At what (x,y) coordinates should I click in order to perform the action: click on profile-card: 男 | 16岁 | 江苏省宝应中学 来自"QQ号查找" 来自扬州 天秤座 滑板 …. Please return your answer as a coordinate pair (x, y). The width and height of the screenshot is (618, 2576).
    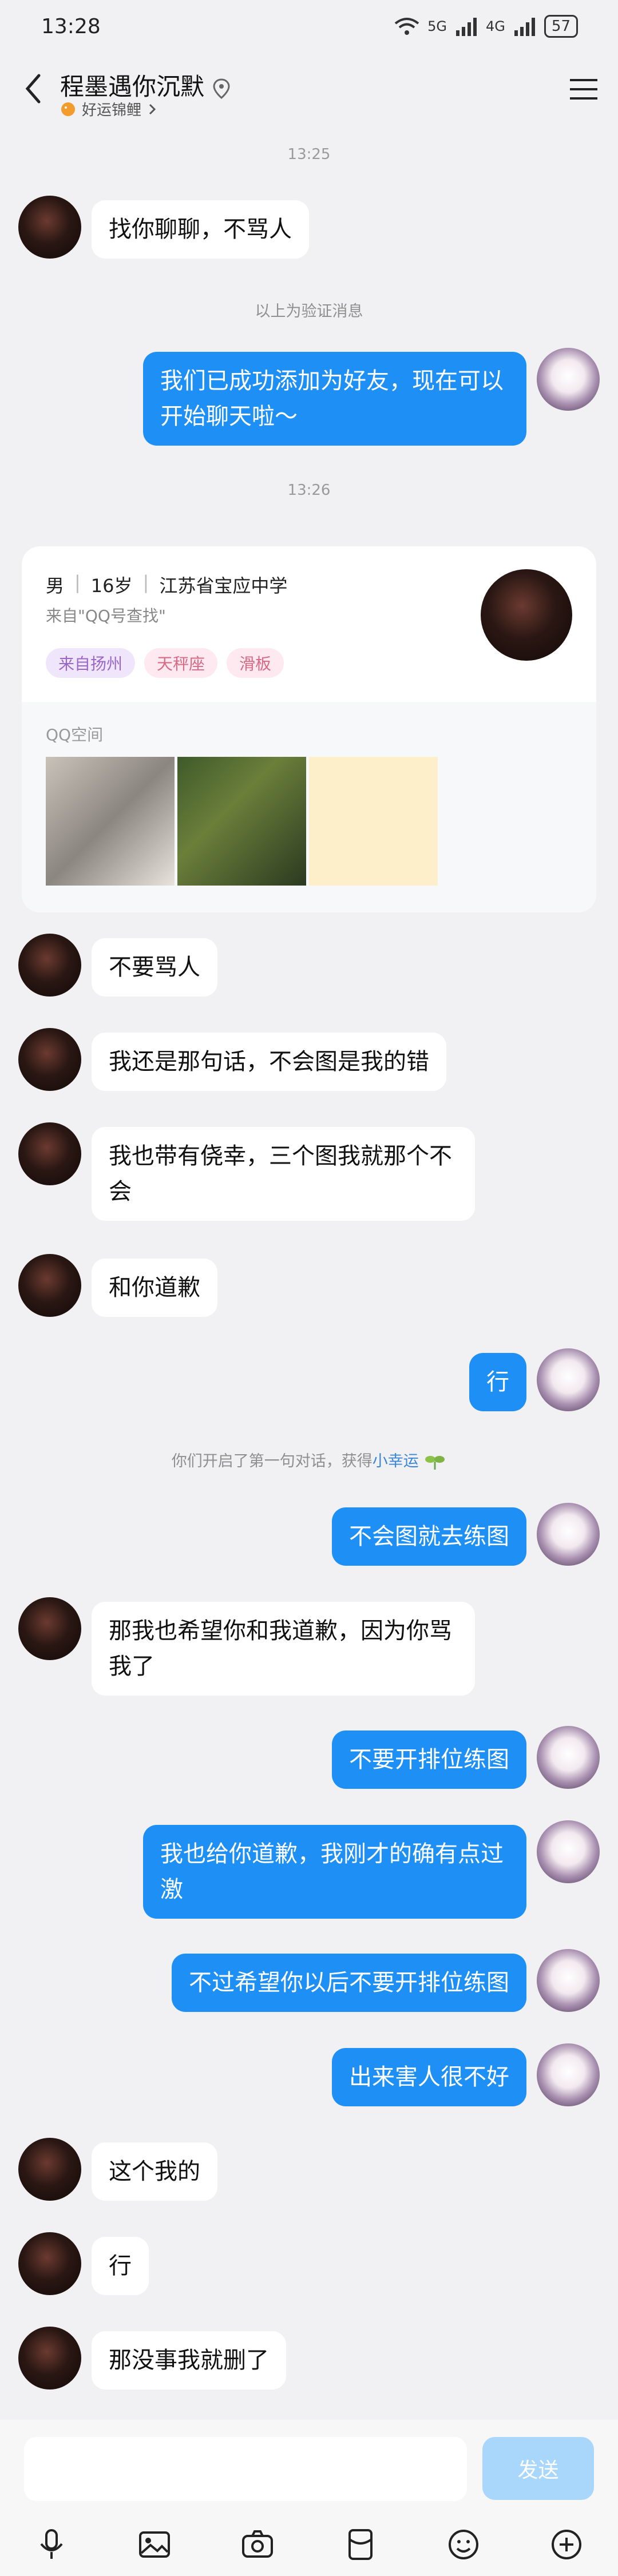
    Looking at the image, I should click on (309, 729).